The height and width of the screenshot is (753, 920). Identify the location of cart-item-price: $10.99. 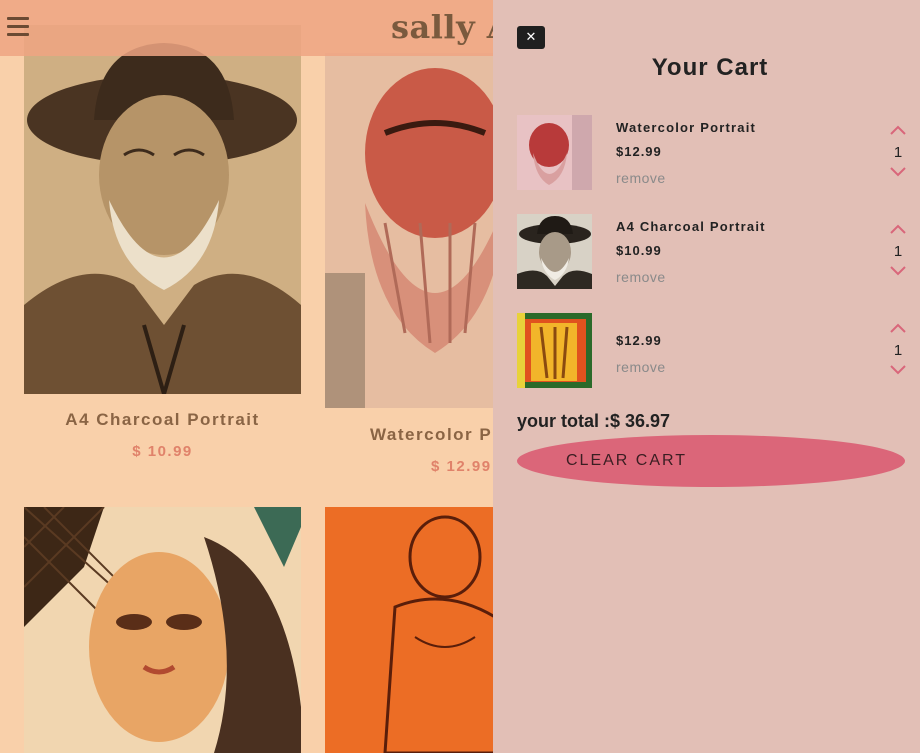
(639, 250).